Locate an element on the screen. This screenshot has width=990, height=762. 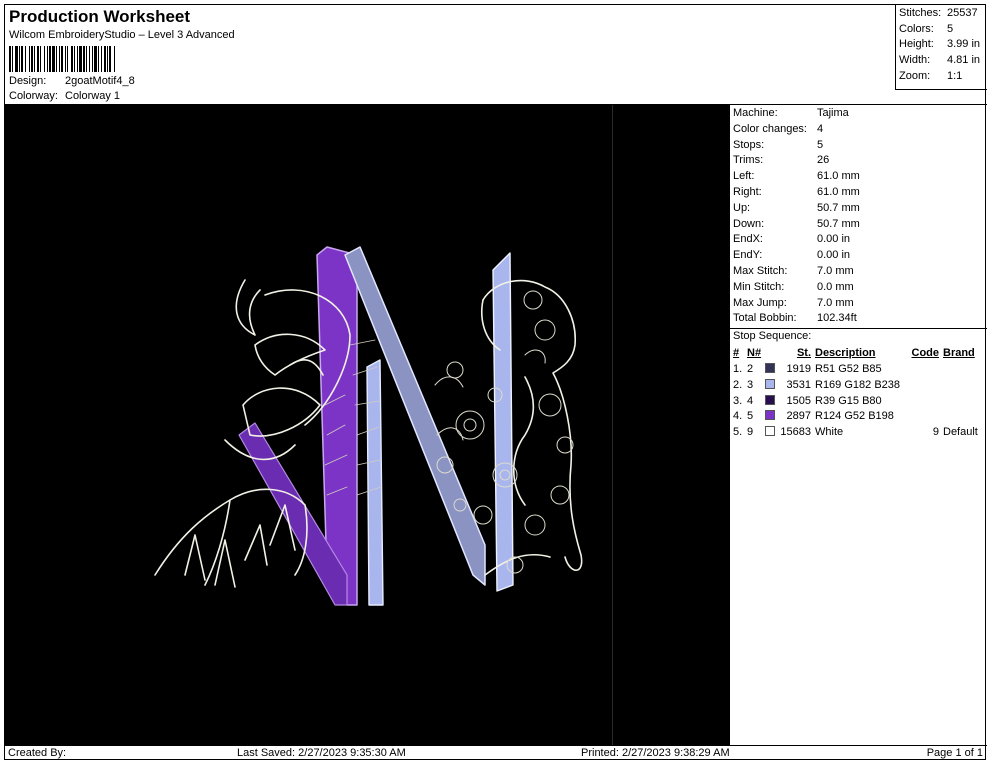
info-label: Color changes: is located at coordinates (770, 128).